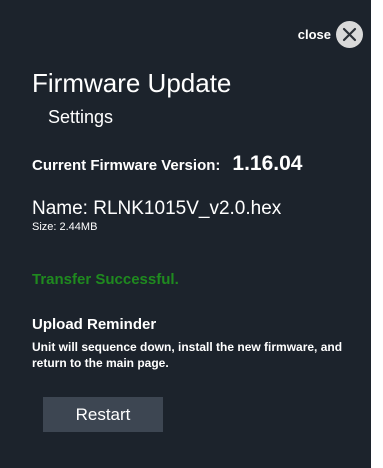 This screenshot has height=468, width=383. I want to click on current-firmware-version: Current Firmware Version: 1.16.04, so click(167, 164).